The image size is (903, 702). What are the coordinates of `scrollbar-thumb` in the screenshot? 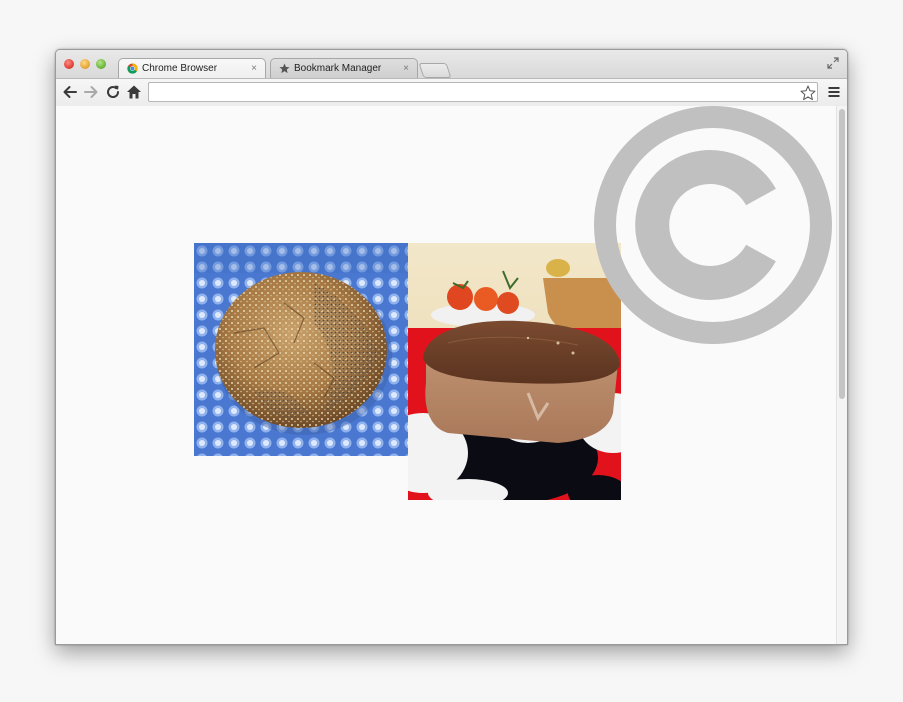 It's located at (842, 254).